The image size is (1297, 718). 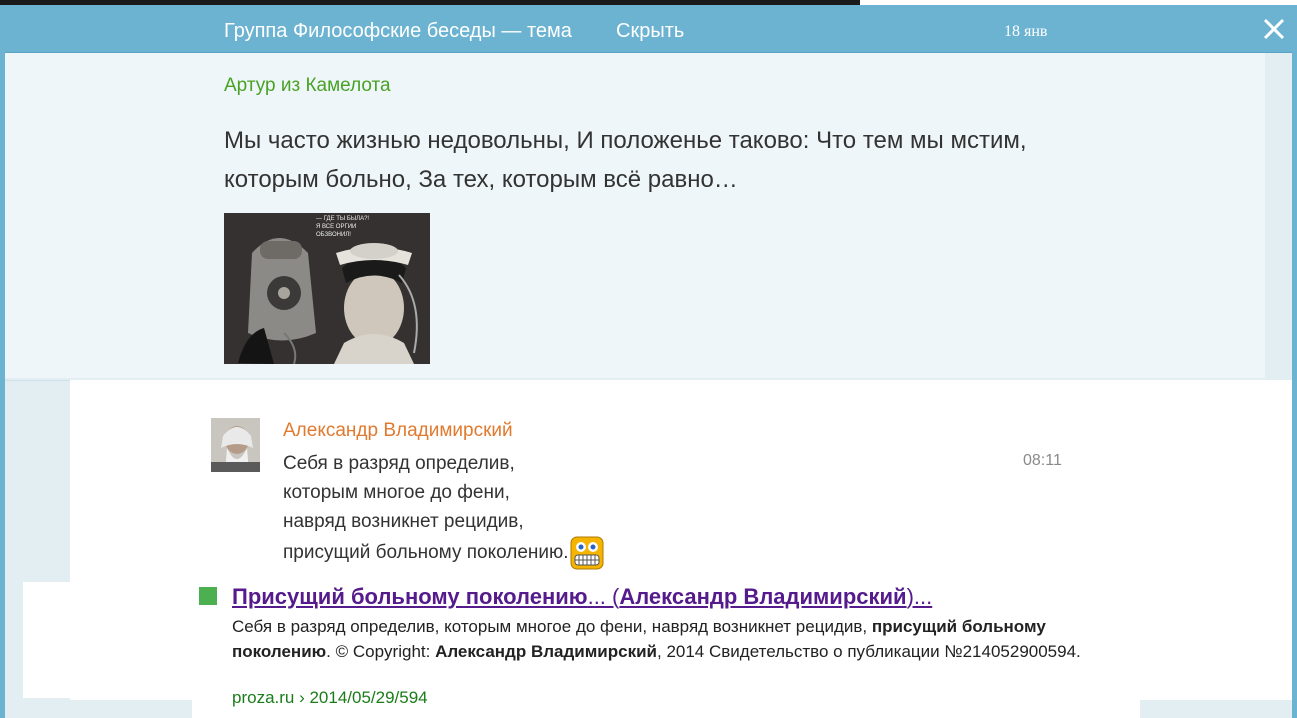 I want to click on comment-line: которым многое до фени,, so click(x=396, y=492).